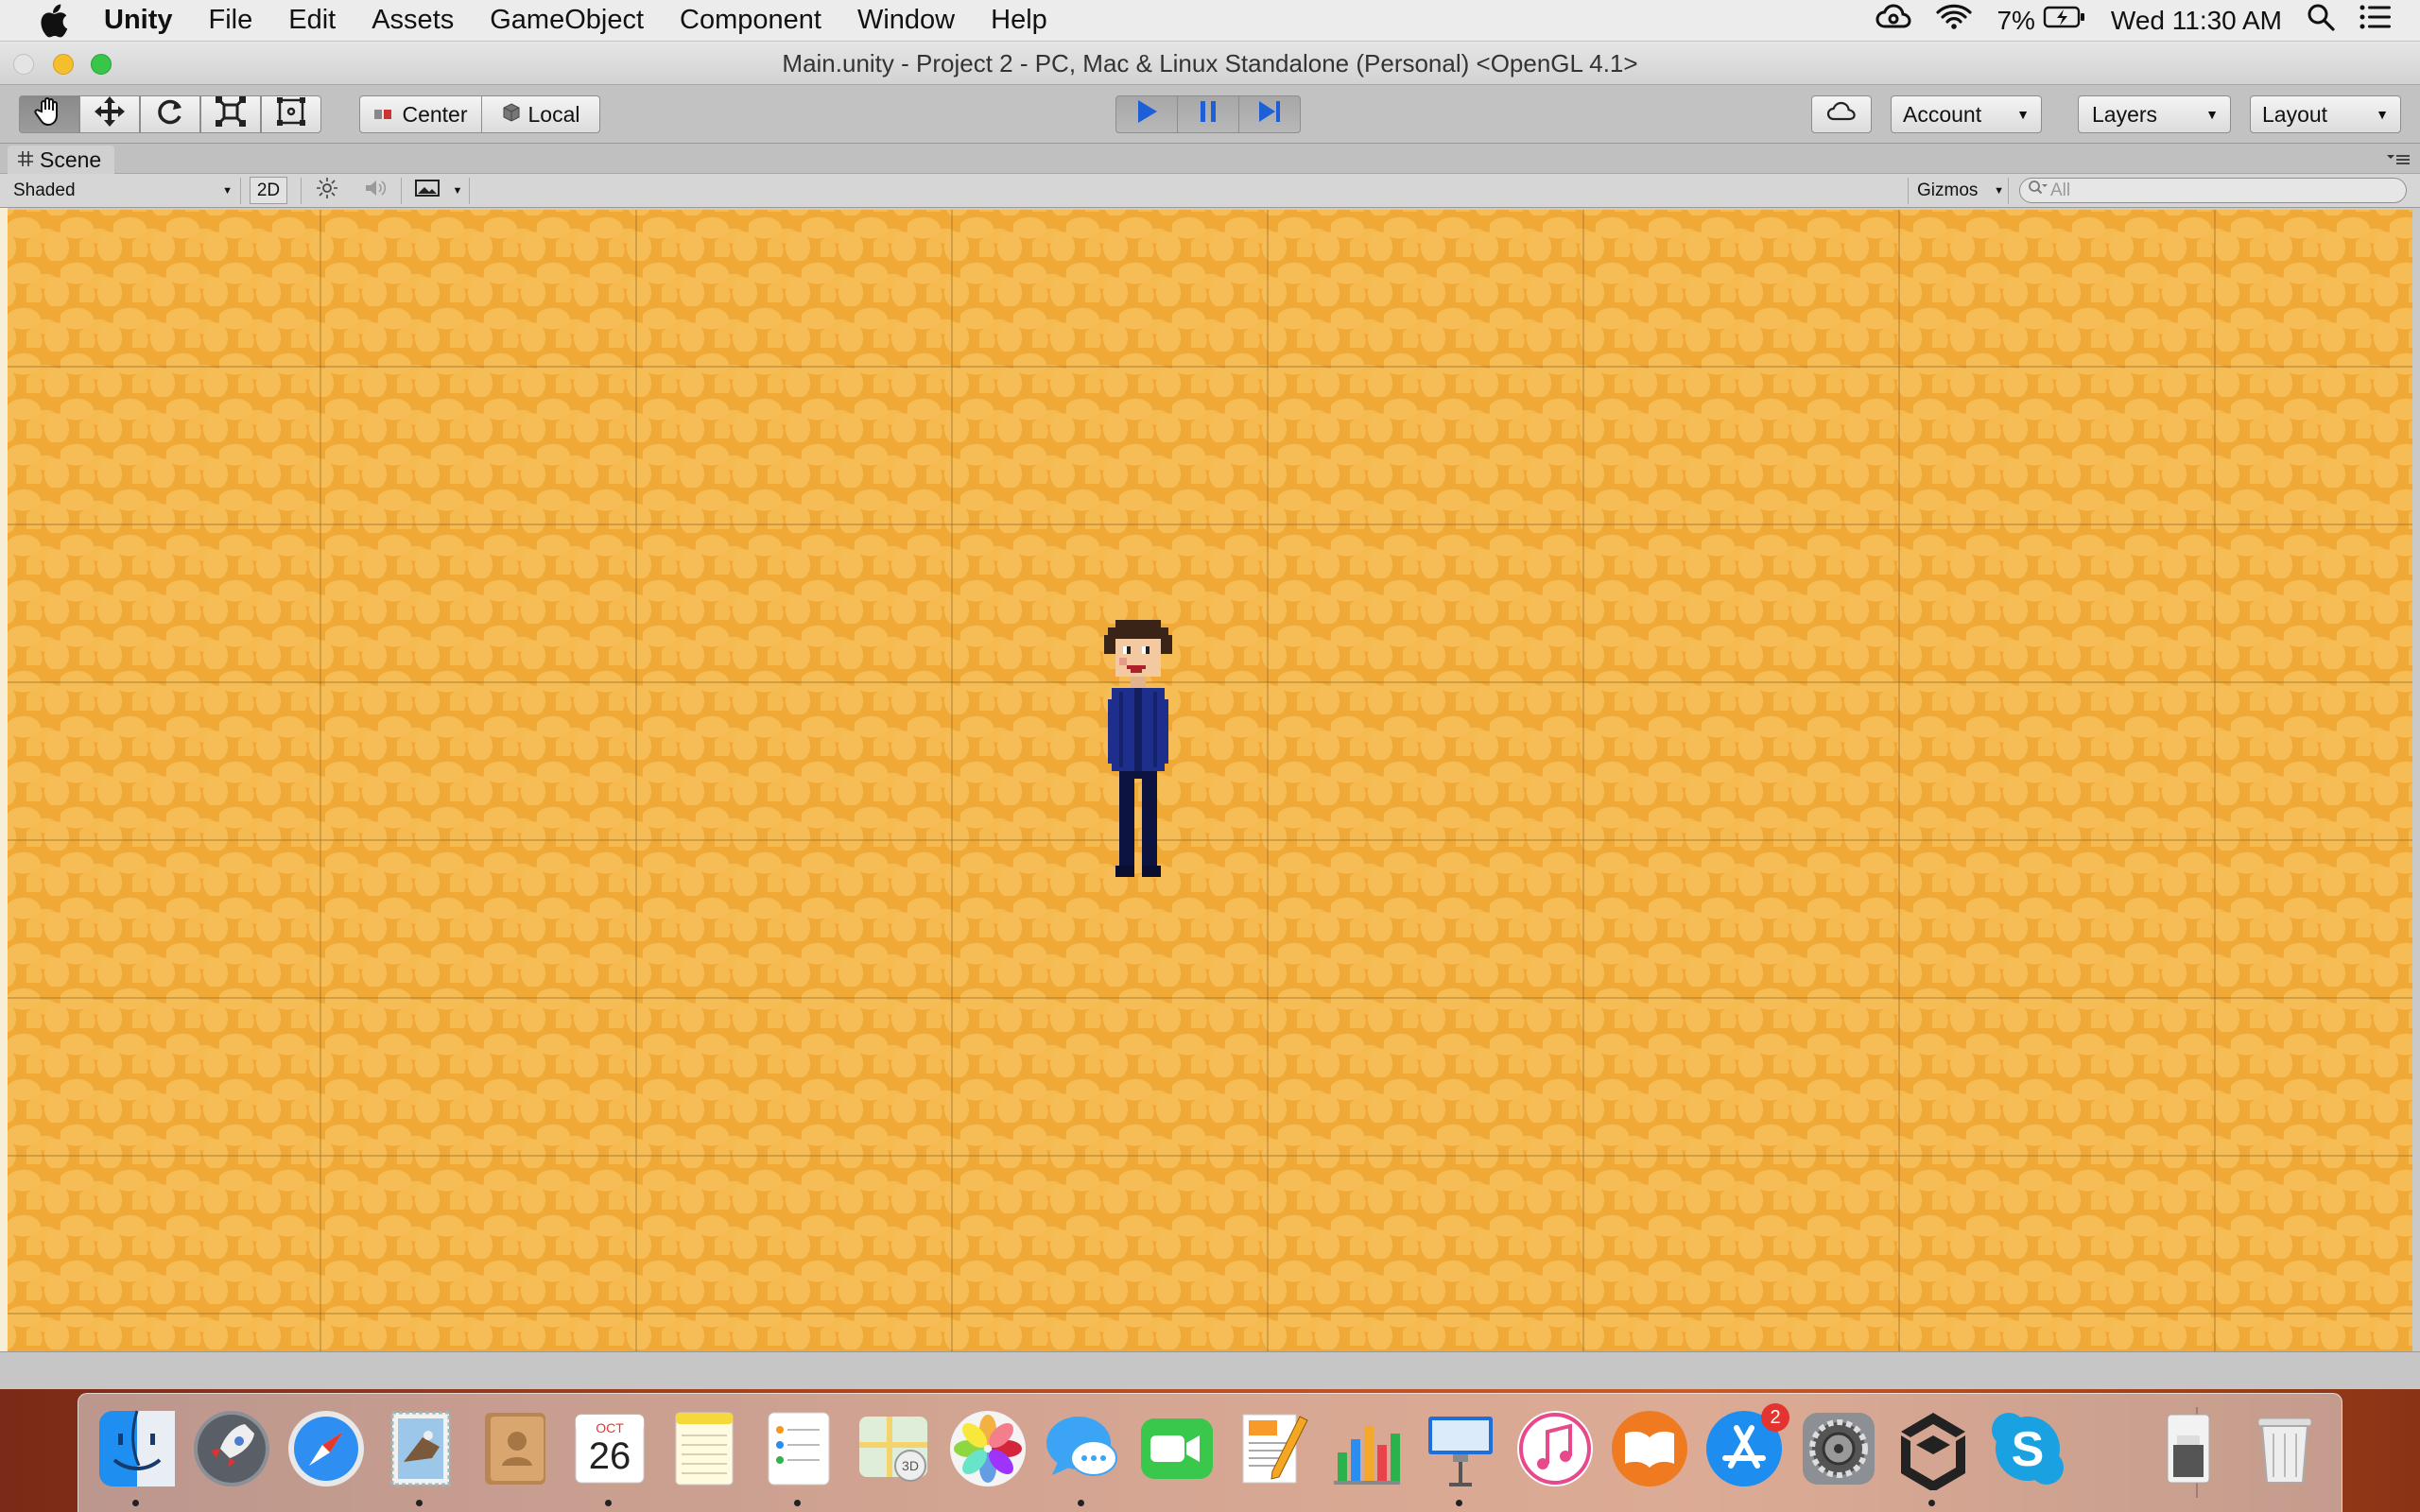  I want to click on rect-tool-button, so click(291, 114).